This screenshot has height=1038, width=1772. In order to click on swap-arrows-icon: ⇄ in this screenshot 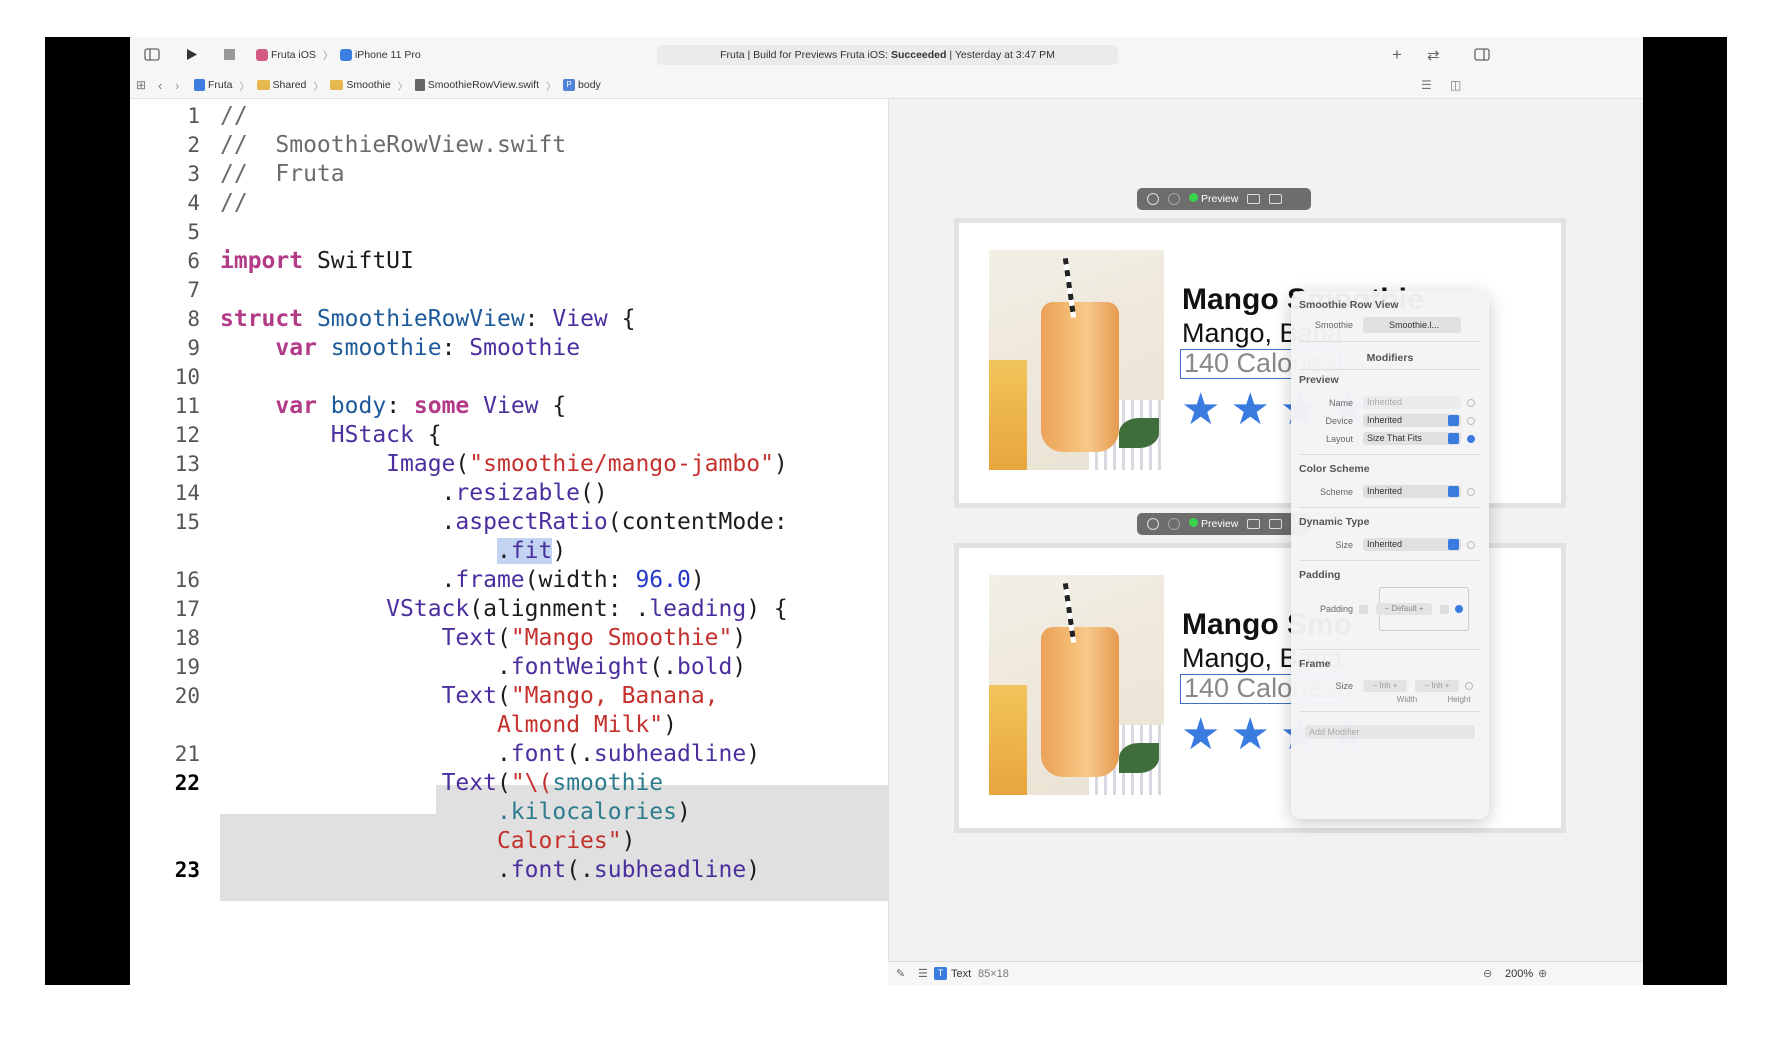, I will do `click(1433, 55)`.